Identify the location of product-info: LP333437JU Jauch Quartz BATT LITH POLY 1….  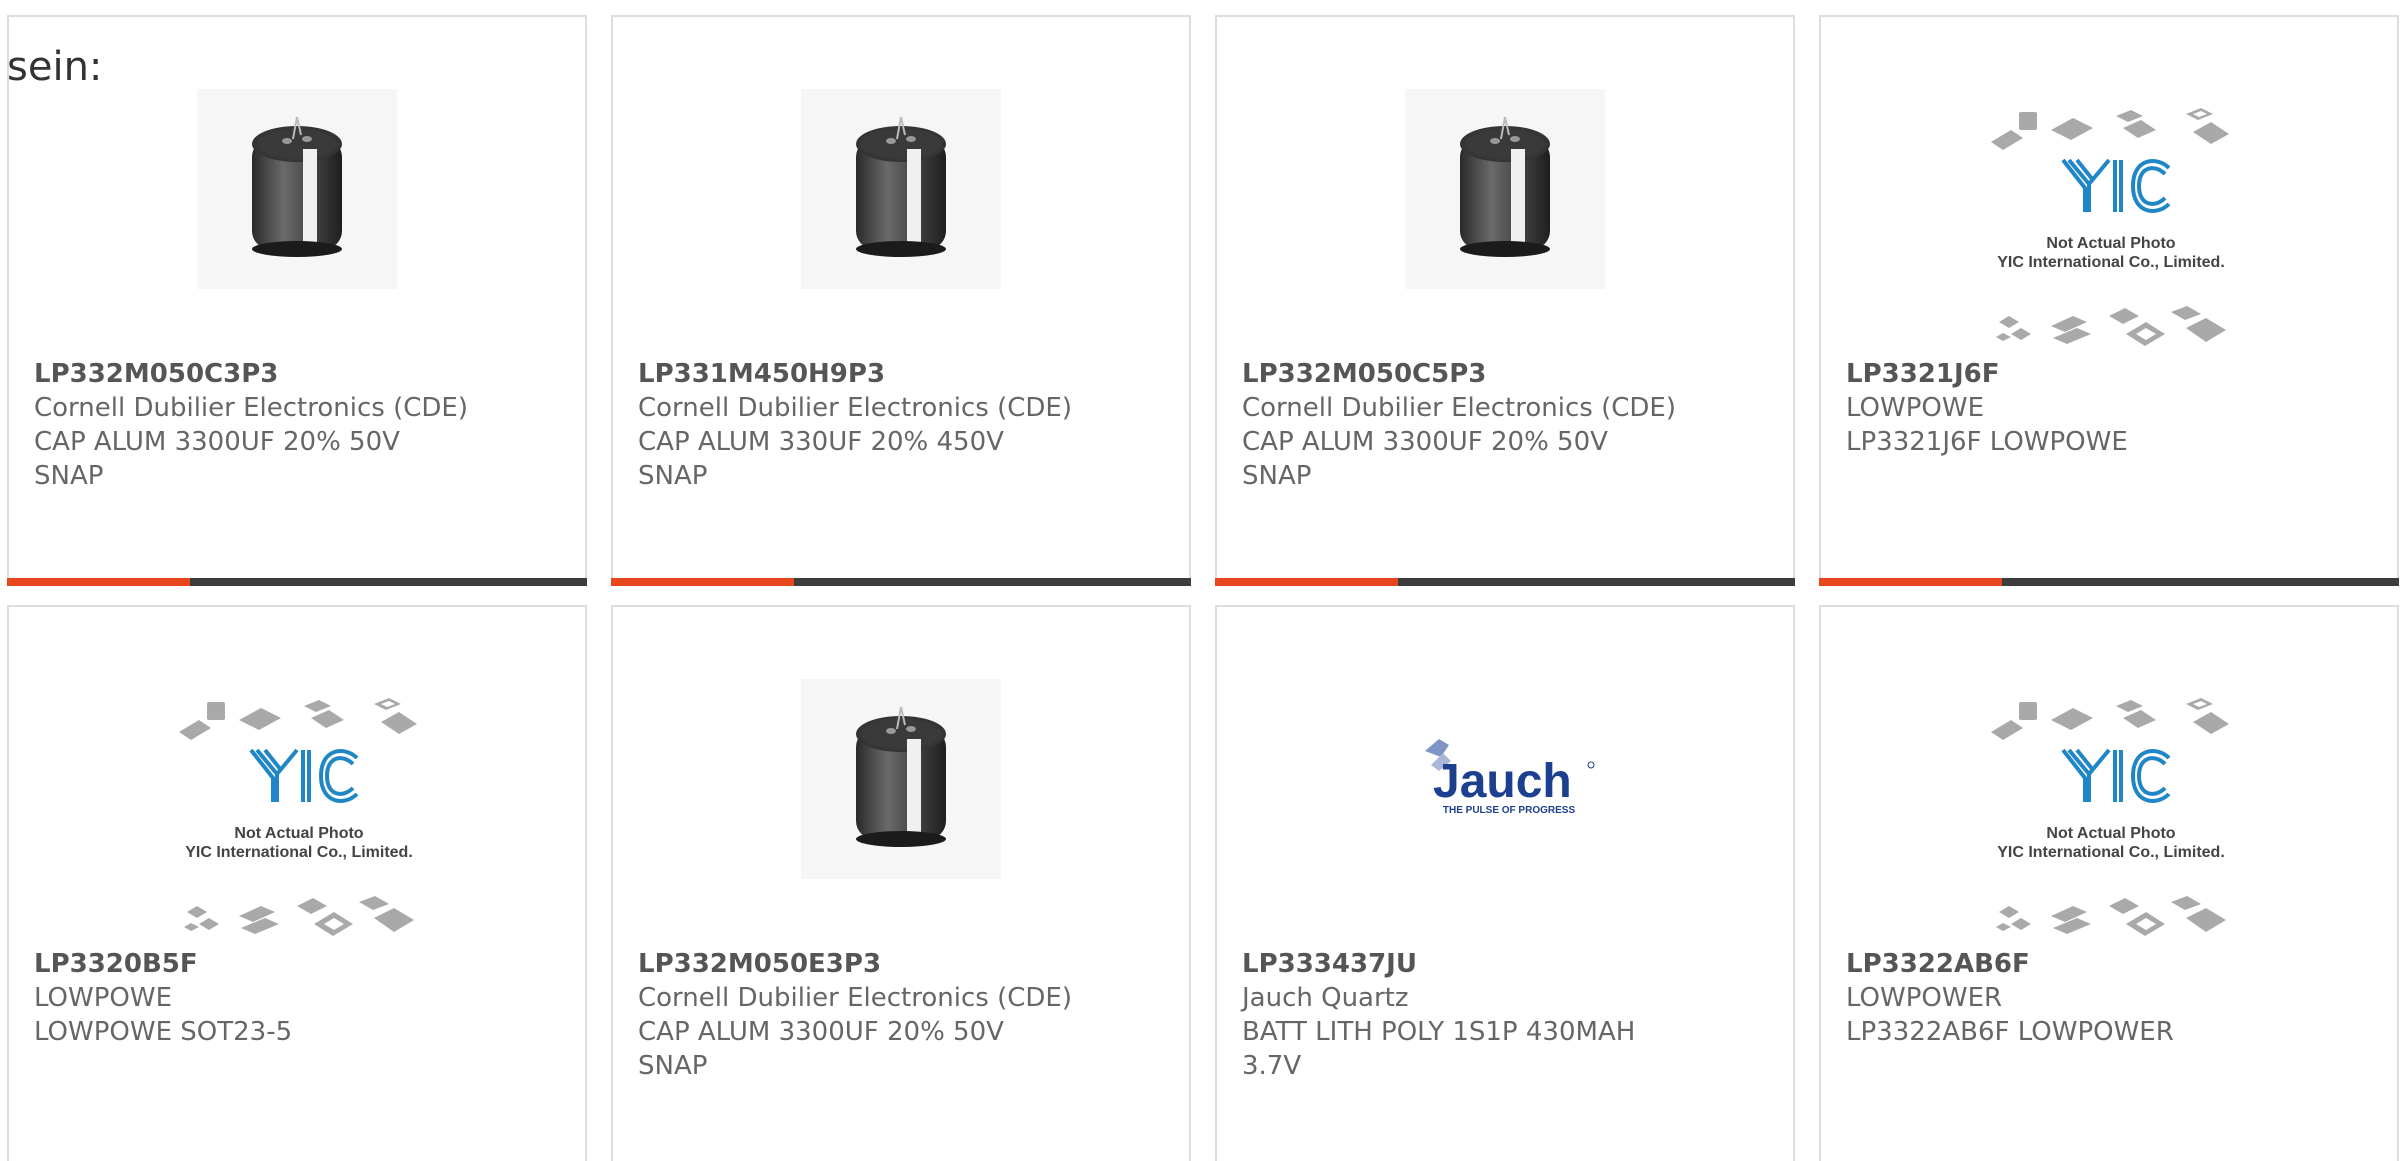
(1502, 1015).